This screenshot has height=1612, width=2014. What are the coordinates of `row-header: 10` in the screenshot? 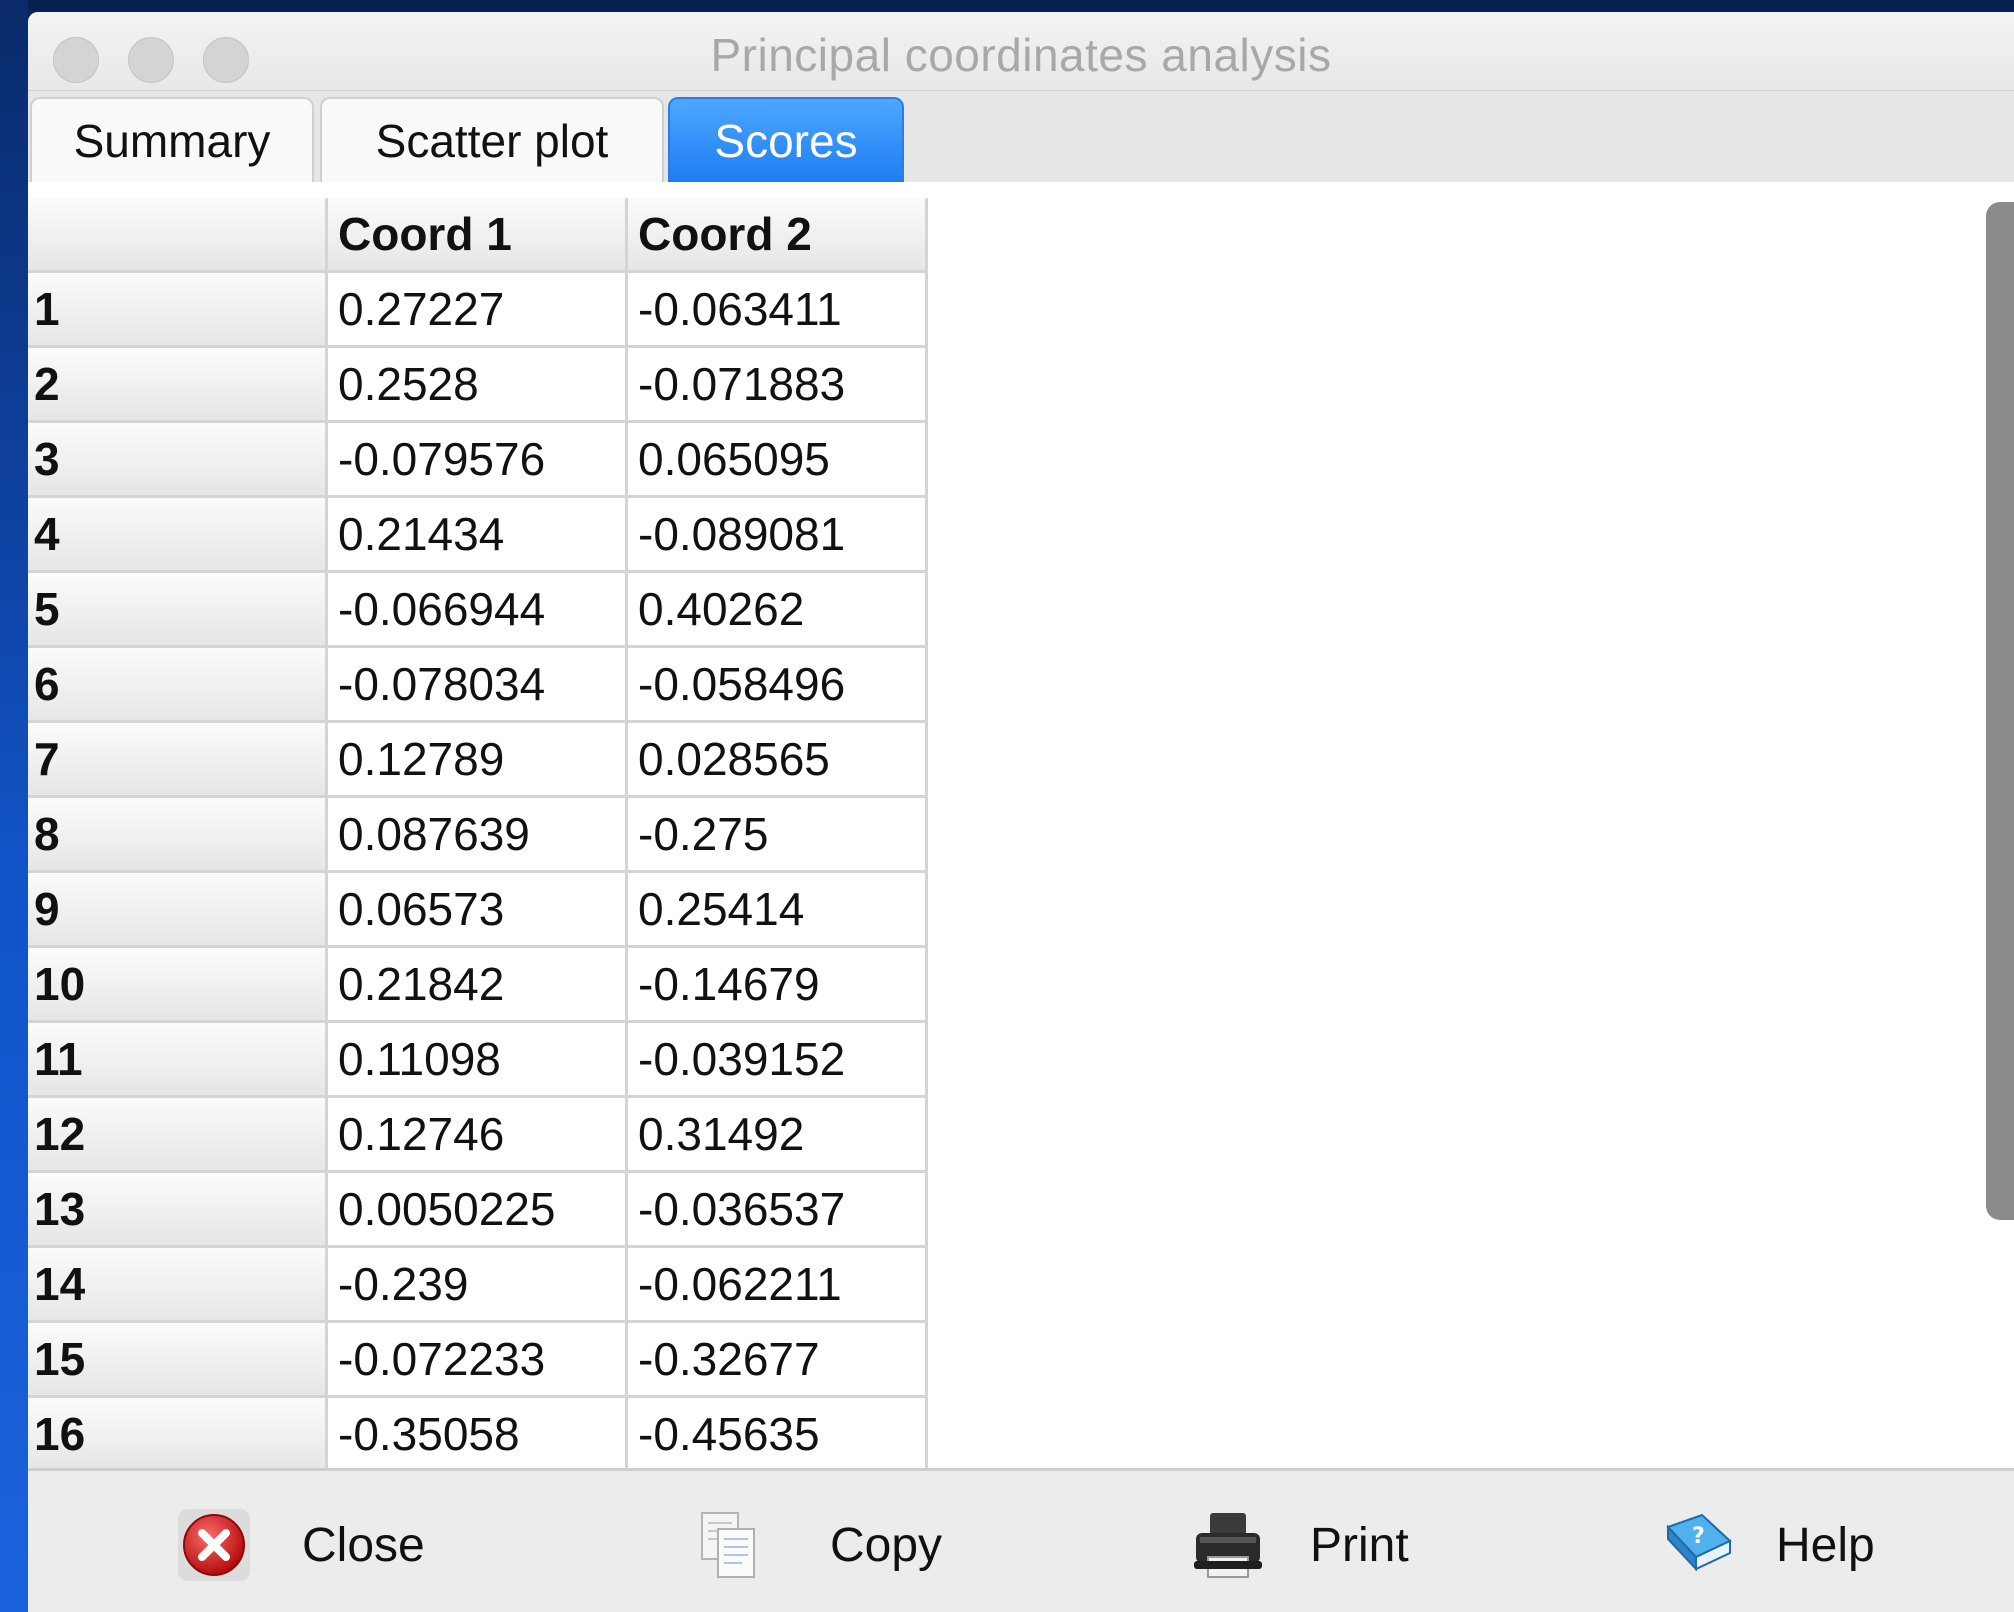 It's located at (178, 985).